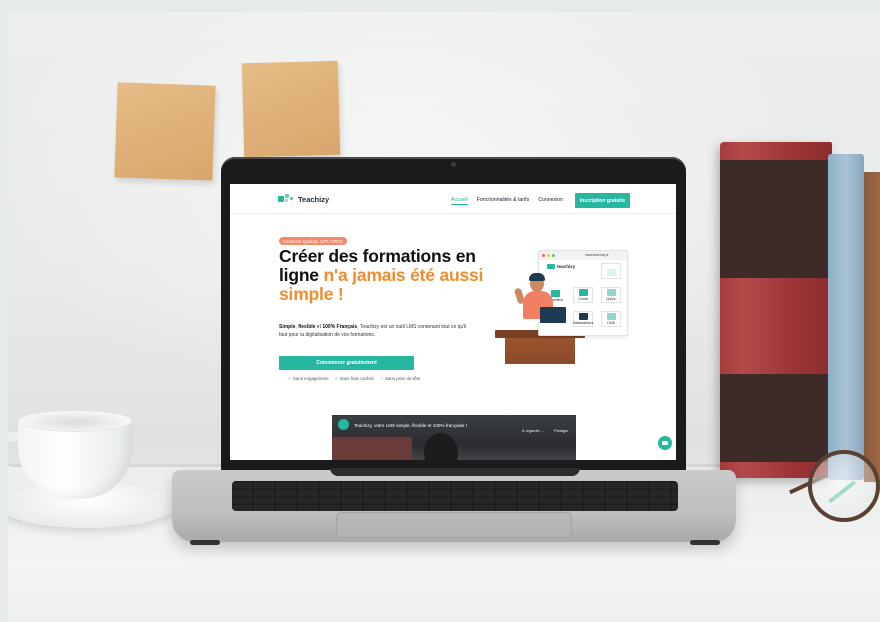  I want to click on desc-bold: 100% Français, so click(340, 327).